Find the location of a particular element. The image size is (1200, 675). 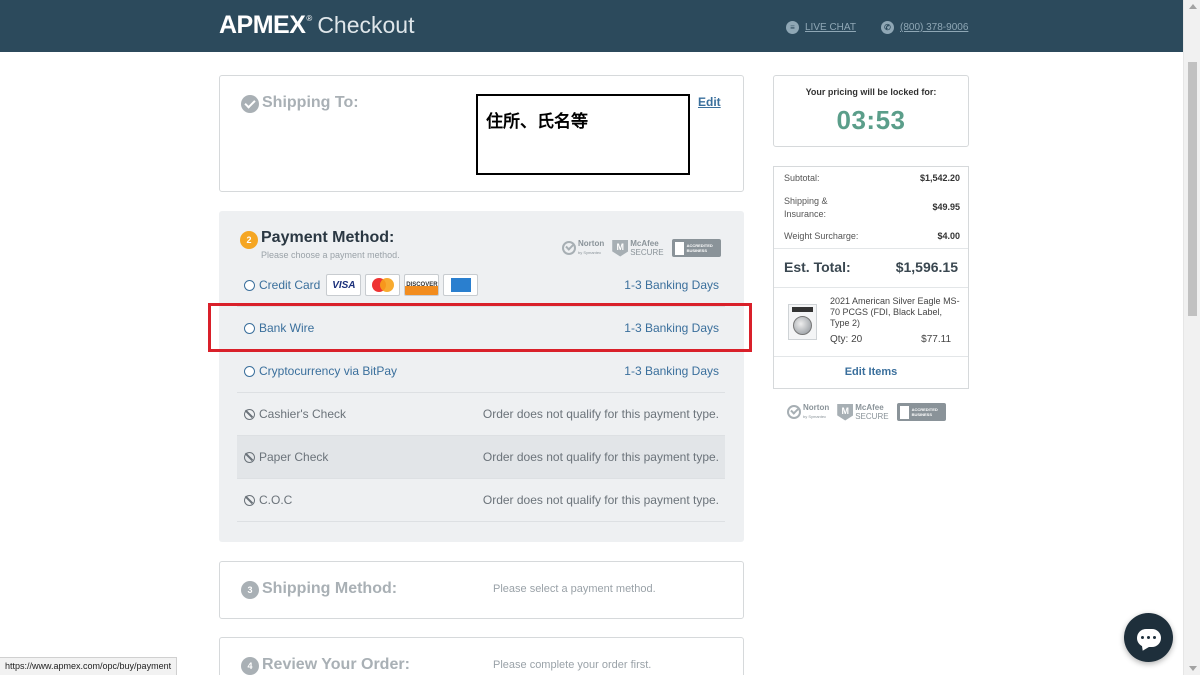

chat-bubble-icon is located at coordinates (1148, 637).